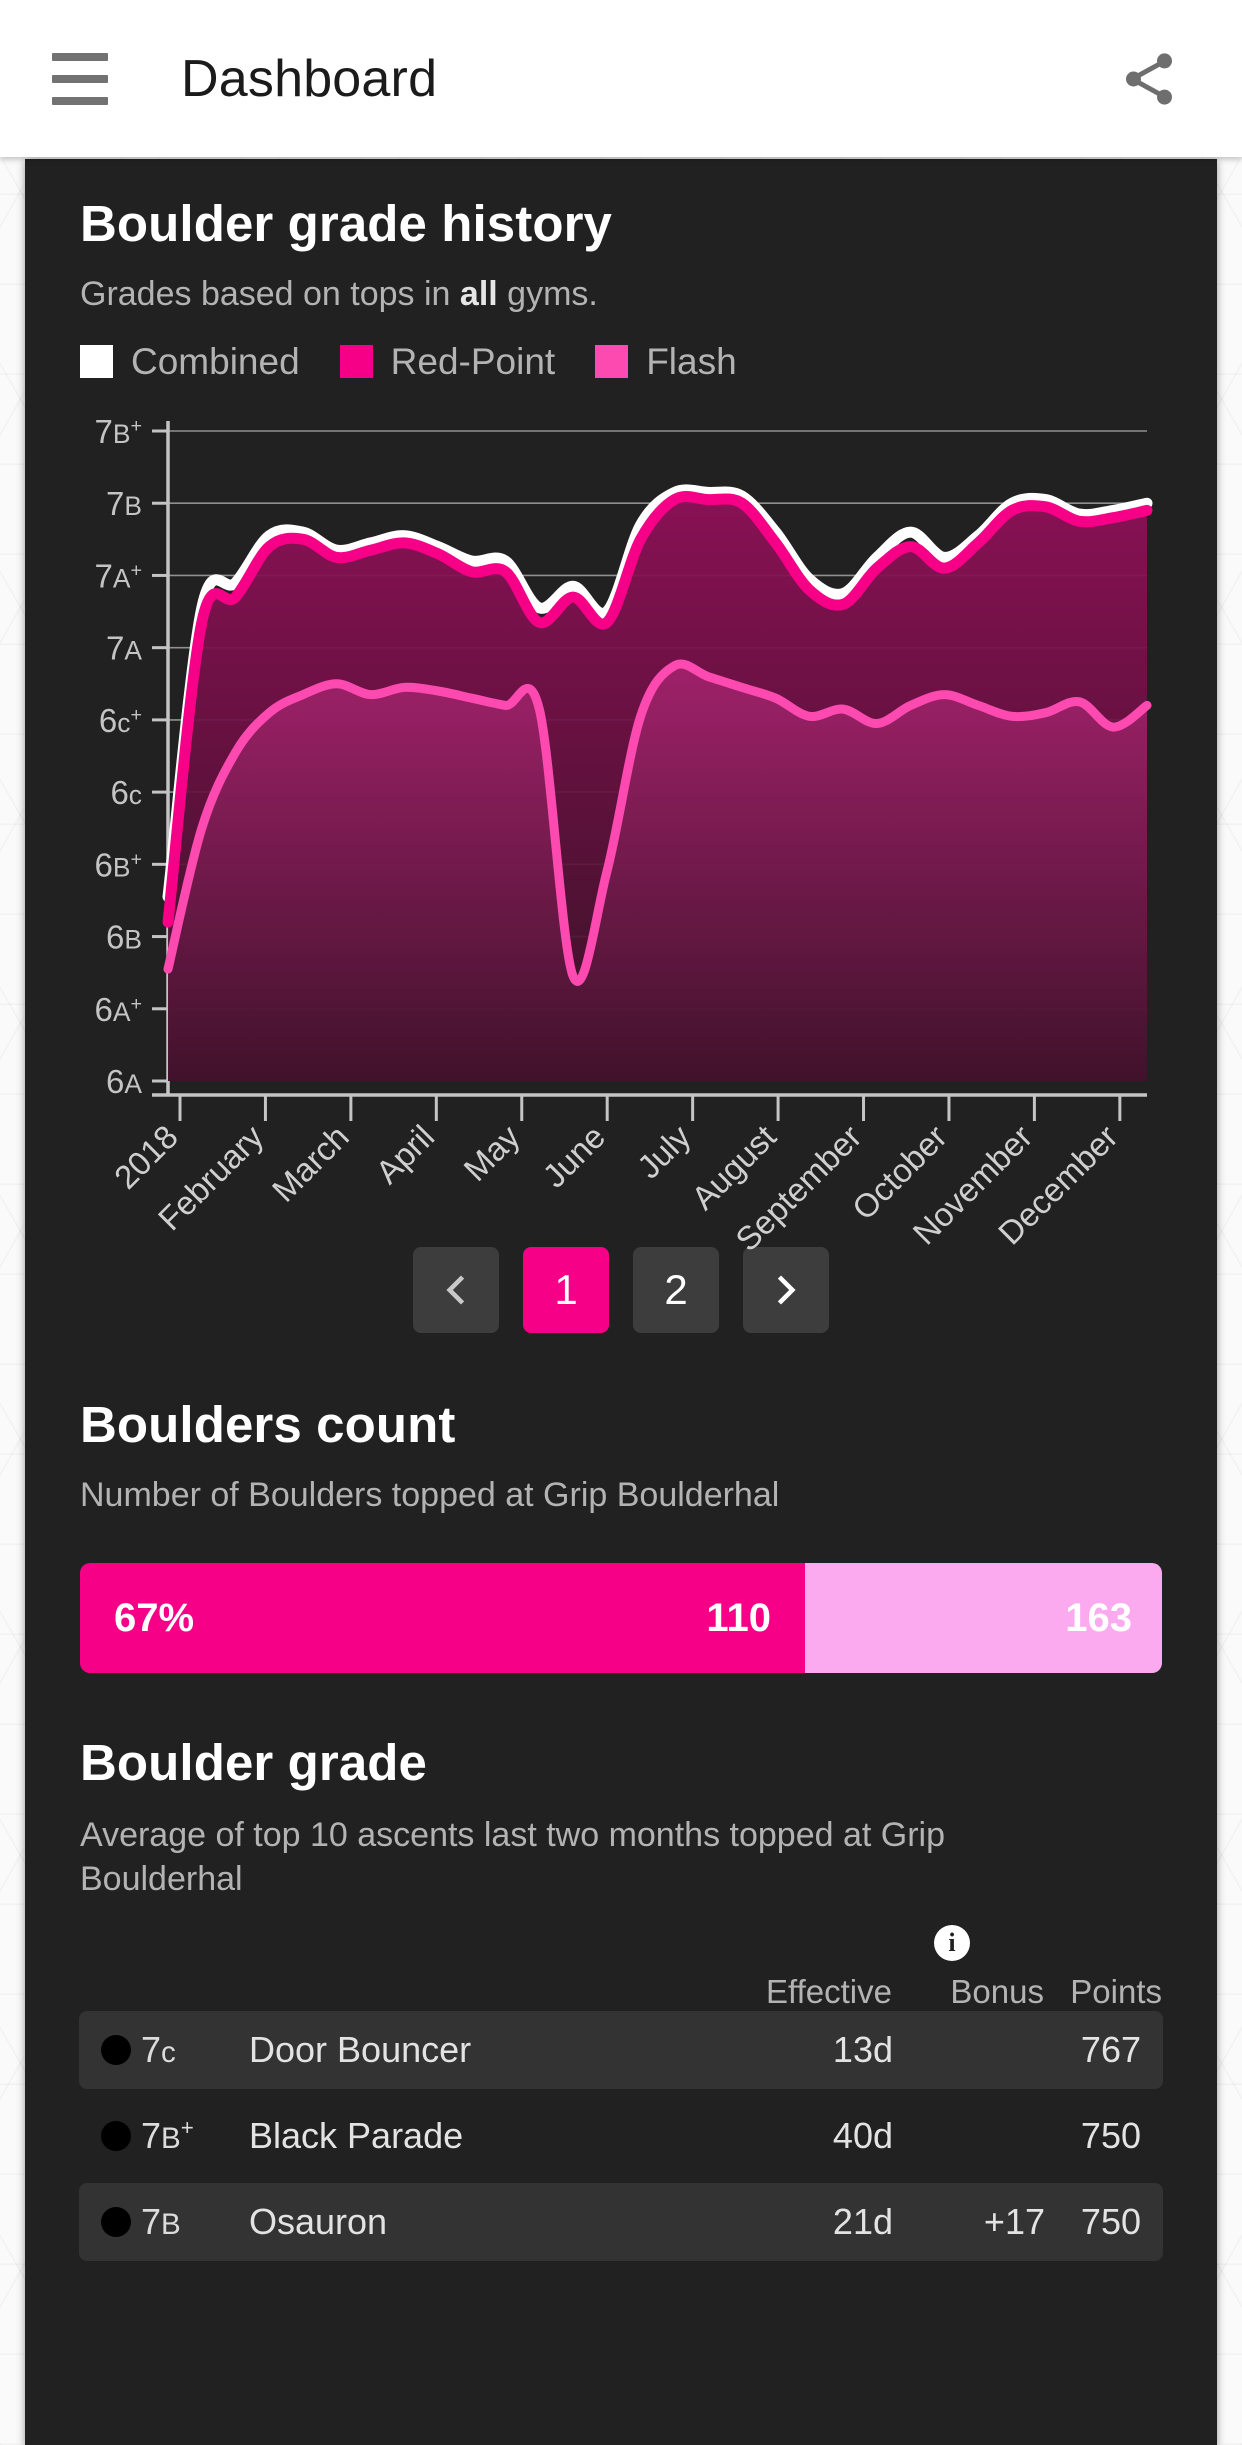  I want to click on svg-text: 6c, so click(126, 792).